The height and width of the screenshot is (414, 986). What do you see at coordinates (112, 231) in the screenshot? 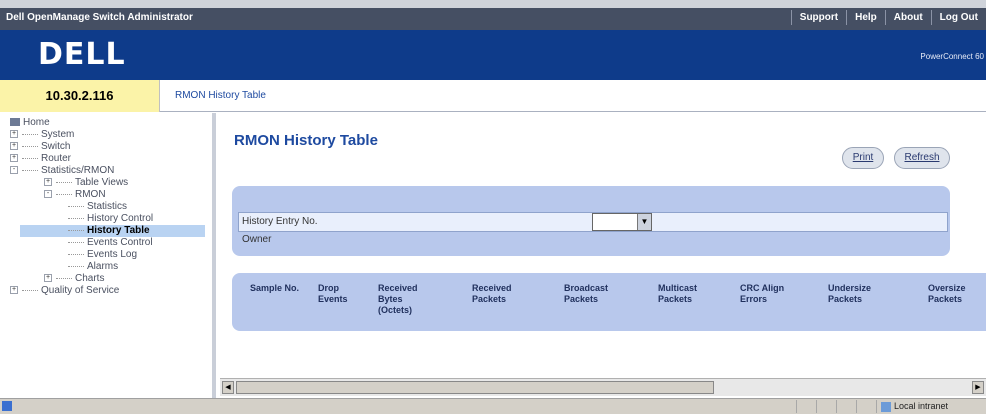
I see `tree-item-history-table: History Table` at bounding box center [112, 231].